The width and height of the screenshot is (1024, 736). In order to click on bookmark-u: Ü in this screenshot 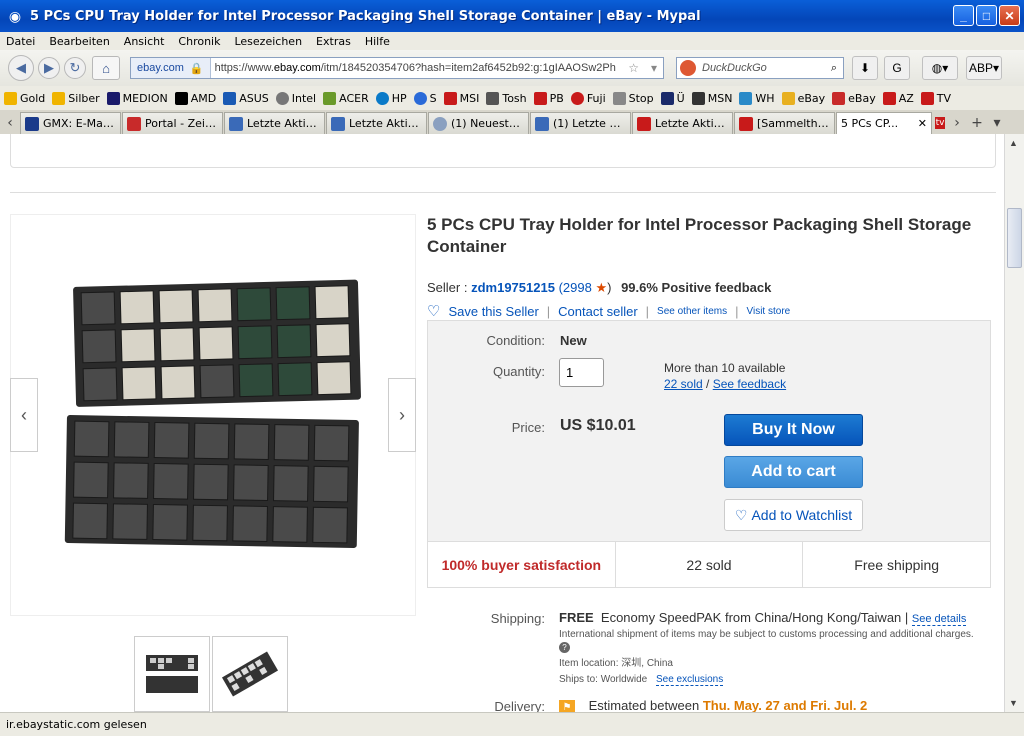, I will do `click(672, 98)`.